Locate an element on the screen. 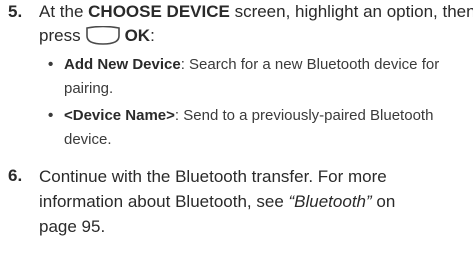 The height and width of the screenshot is (265, 473). step-number: 6. is located at coordinates (15, 175).